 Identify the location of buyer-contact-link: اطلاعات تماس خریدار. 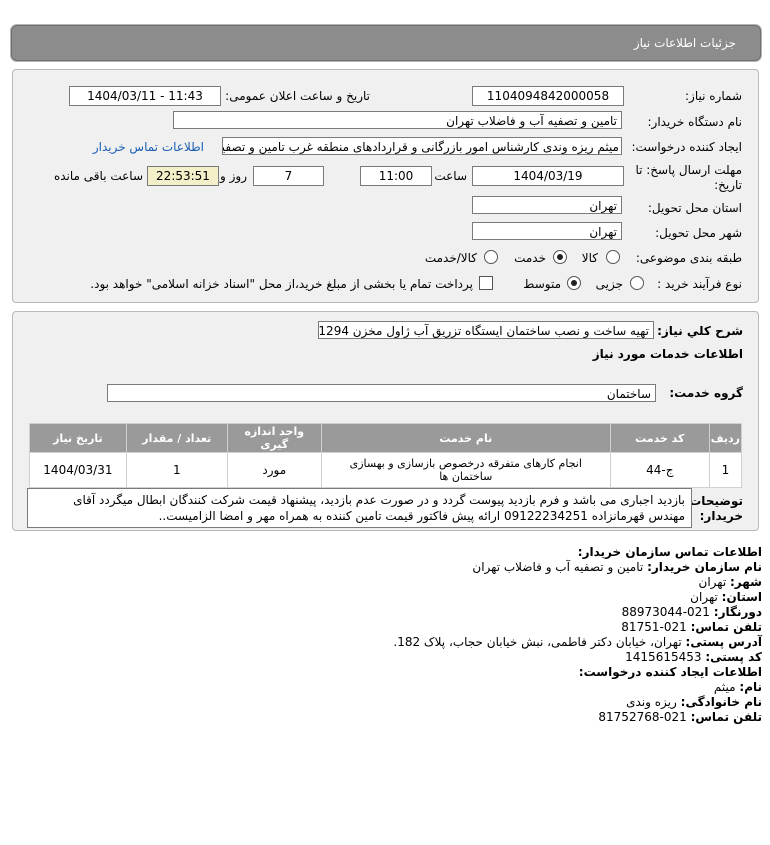
(148, 147).